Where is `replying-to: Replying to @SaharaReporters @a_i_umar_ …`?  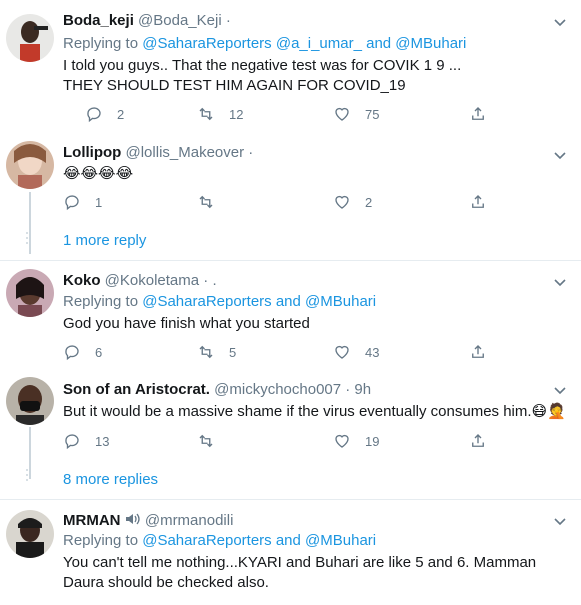 replying-to: Replying to @SaharaReporters @a_i_umar_ … is located at coordinates (264, 44).